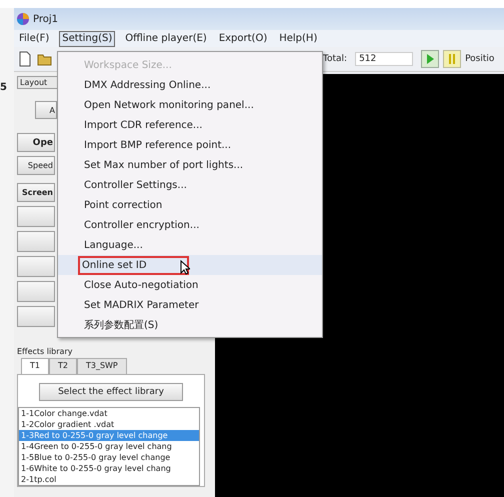  Describe the element at coordinates (25, 59) in the screenshot. I see `new-file-icon` at that location.